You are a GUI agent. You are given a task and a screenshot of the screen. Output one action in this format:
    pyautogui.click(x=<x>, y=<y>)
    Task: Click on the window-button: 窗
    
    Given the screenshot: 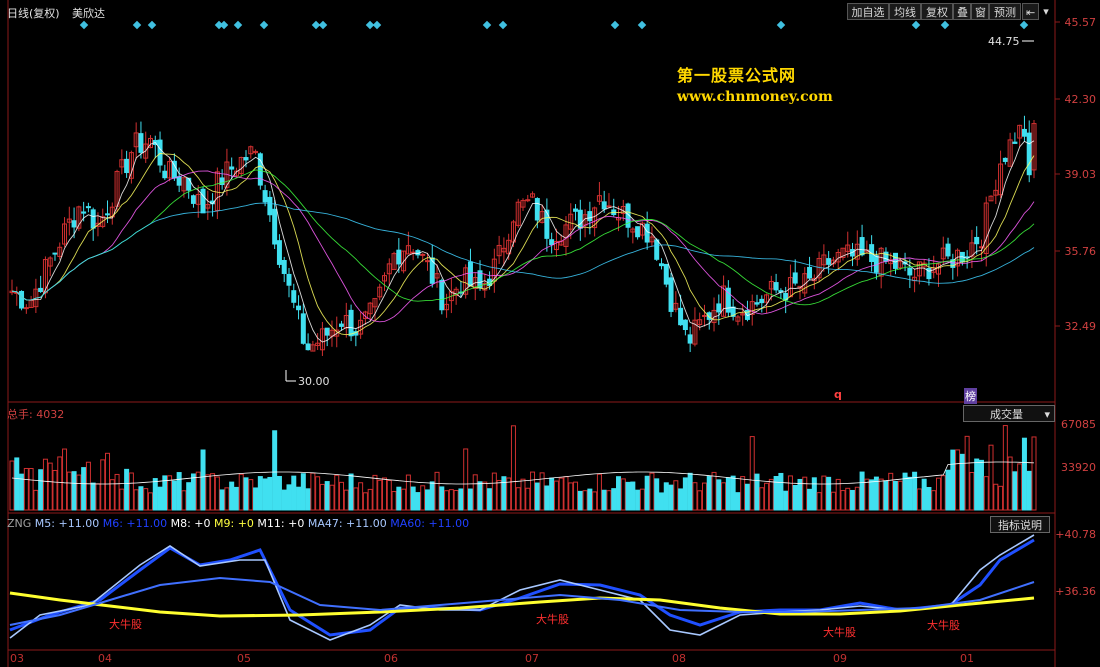 What is the action you would take?
    pyautogui.click(x=980, y=11)
    